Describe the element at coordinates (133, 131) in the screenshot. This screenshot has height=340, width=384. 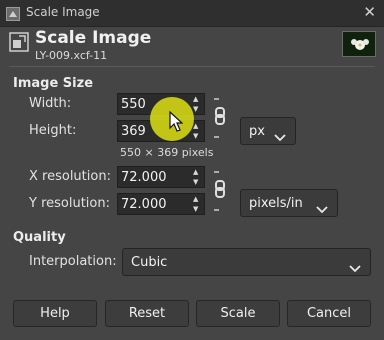
I see `height-value: 369` at that location.